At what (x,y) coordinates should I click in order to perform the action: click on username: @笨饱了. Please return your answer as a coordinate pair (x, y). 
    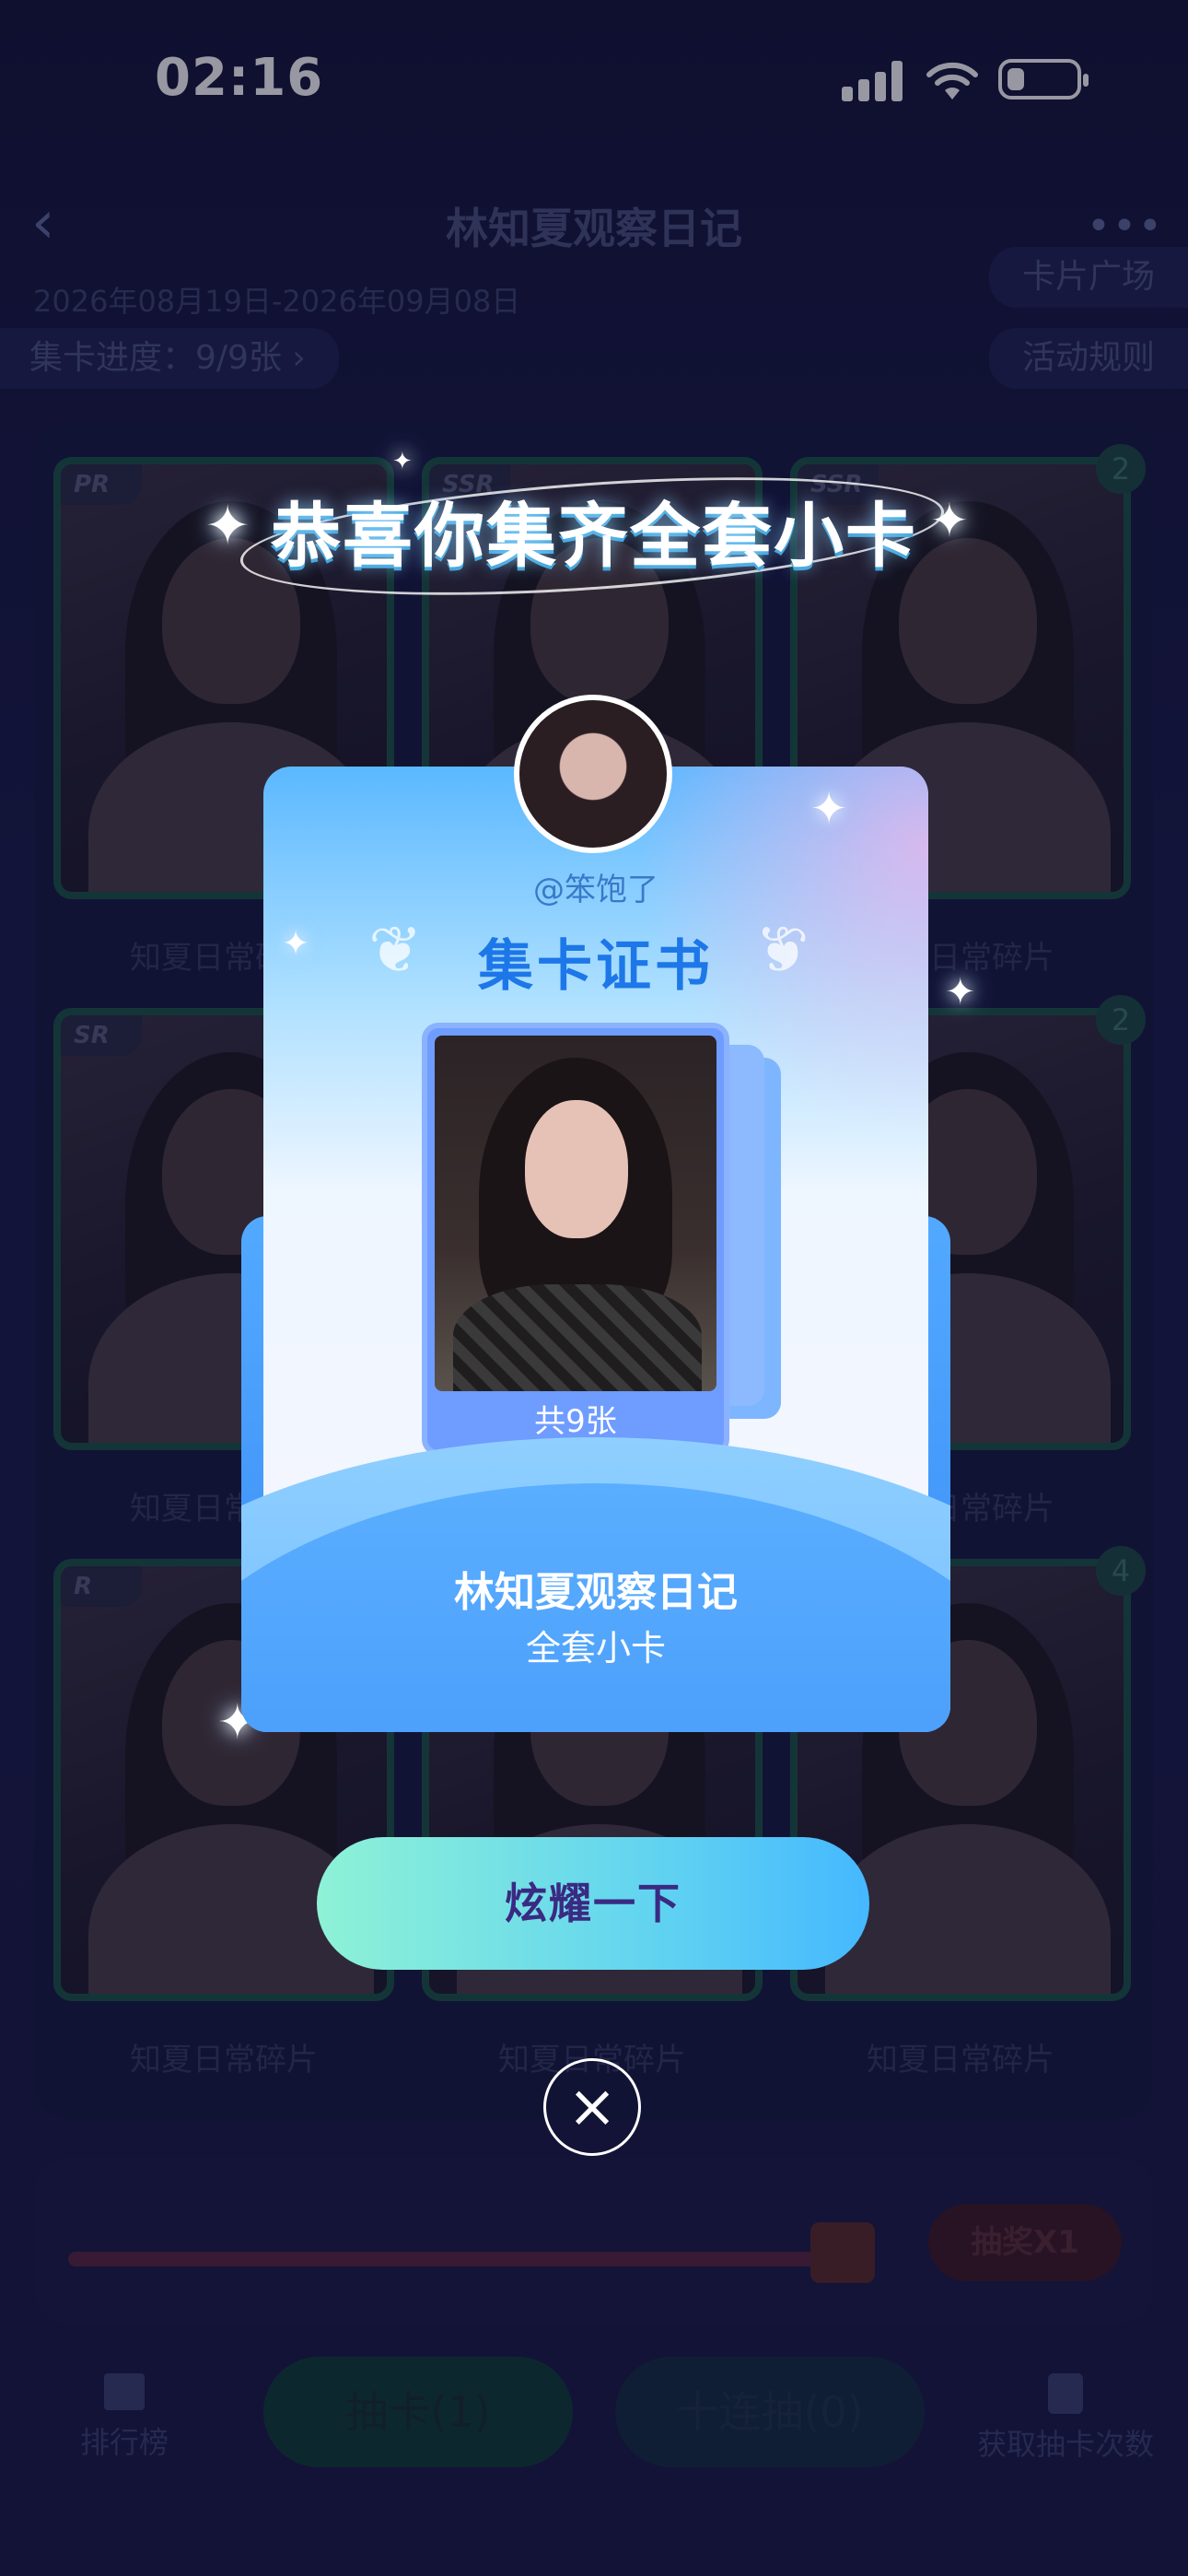
    Looking at the image, I should click on (595, 890).